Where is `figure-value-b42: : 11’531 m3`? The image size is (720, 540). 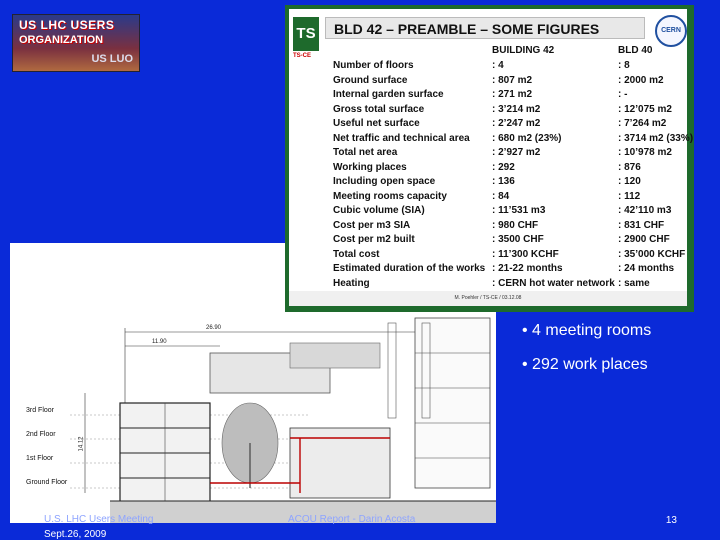 figure-value-b42: : 11’531 m3 is located at coordinates (519, 210).